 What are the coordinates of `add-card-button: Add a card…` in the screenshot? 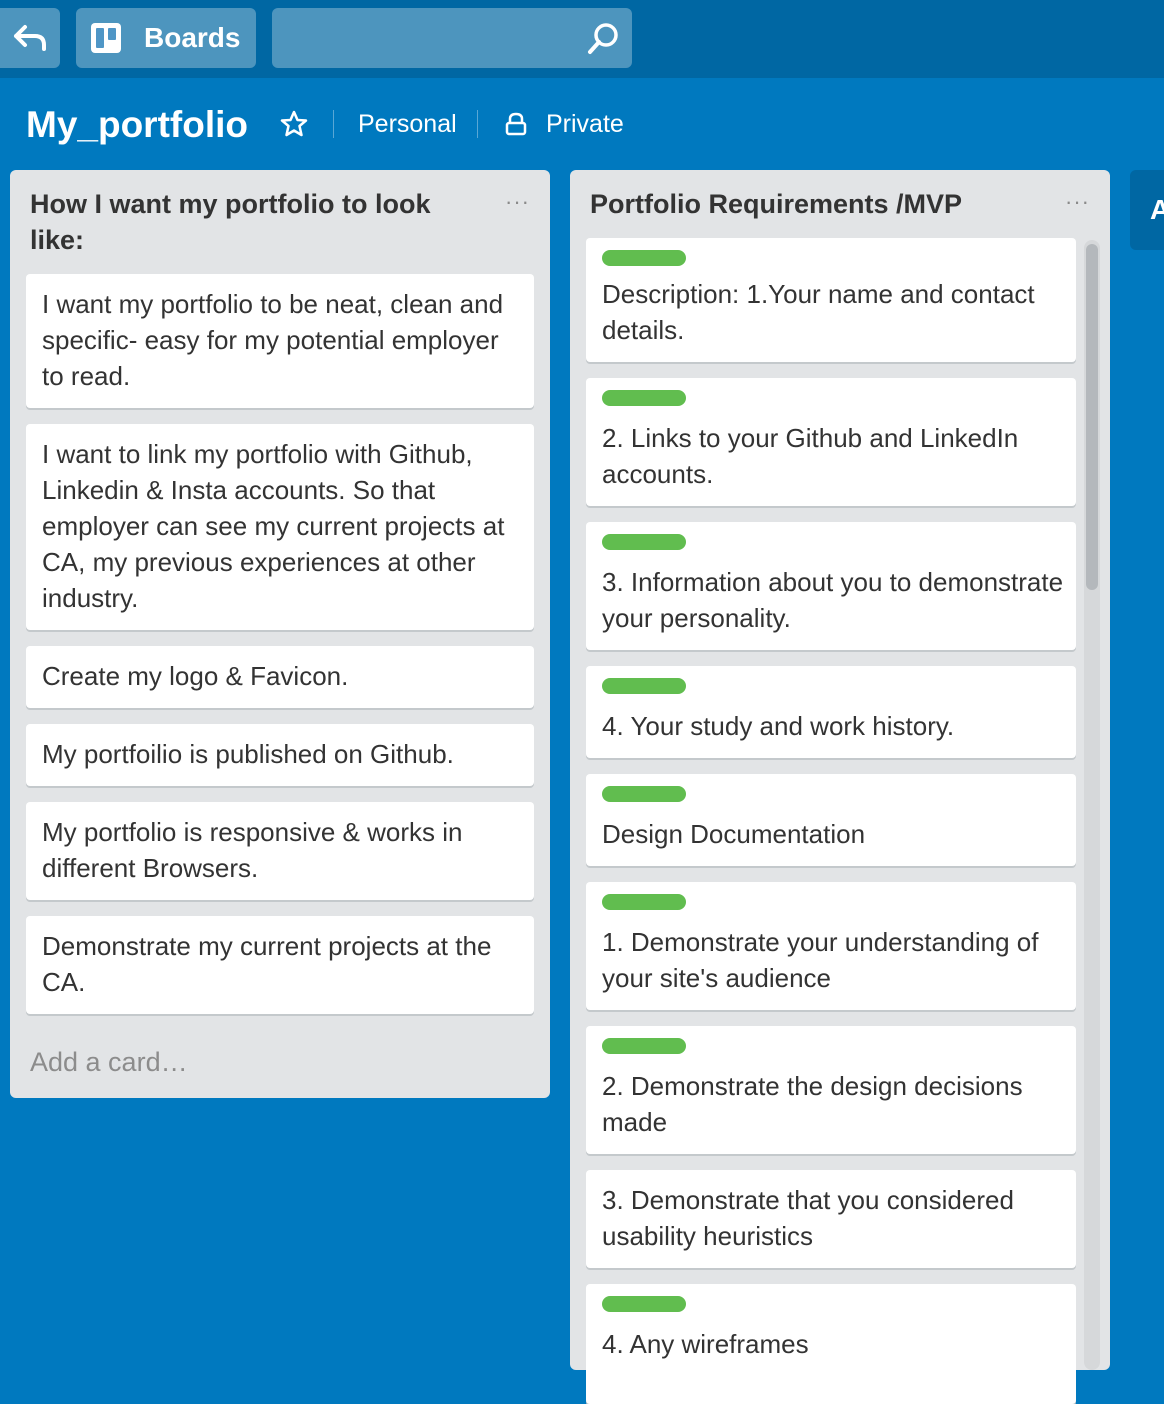 It's located at (109, 1062).